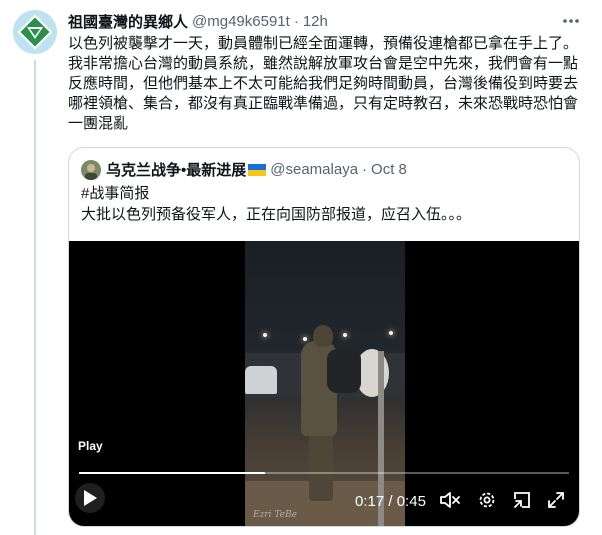 The width and height of the screenshot is (602, 535). I want to click on soldier-backpack, so click(344, 371).